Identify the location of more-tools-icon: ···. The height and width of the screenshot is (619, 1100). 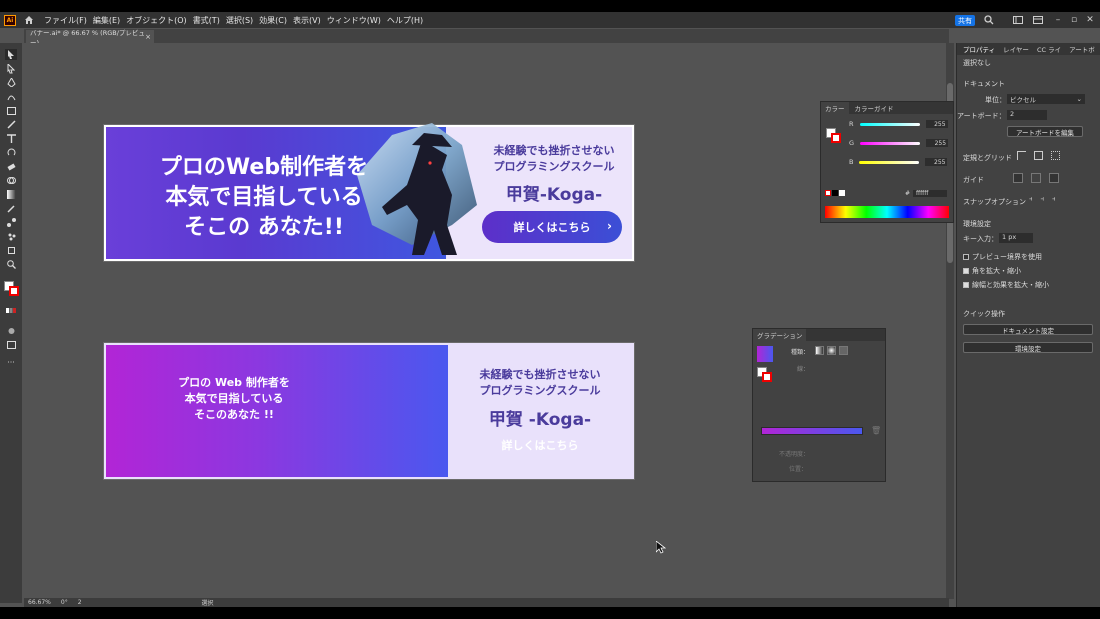
(11, 362).